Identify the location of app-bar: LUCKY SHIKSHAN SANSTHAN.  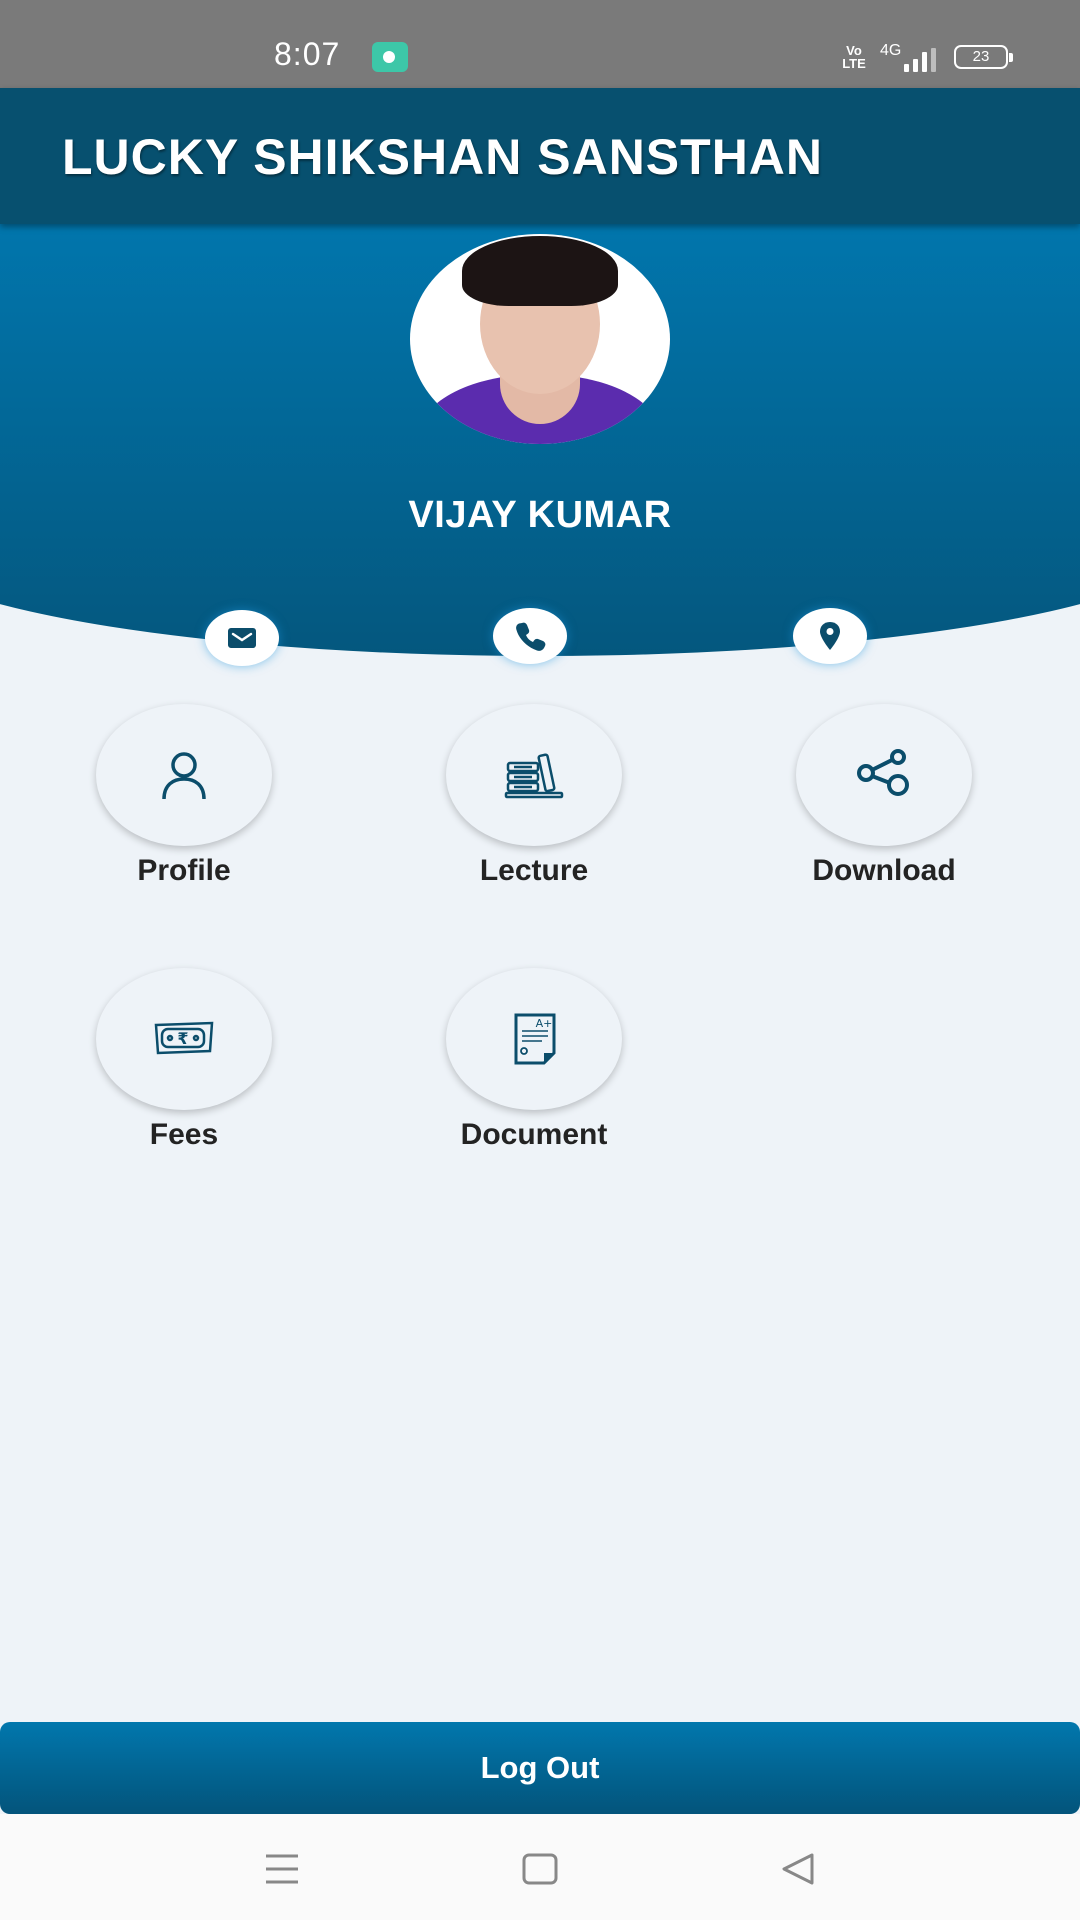
(540, 156).